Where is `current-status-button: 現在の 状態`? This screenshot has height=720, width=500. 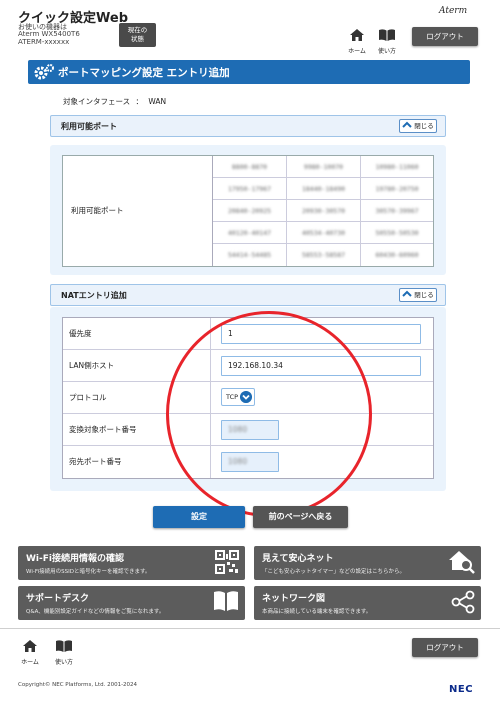 current-status-button: 現在の 状態 is located at coordinates (137, 35).